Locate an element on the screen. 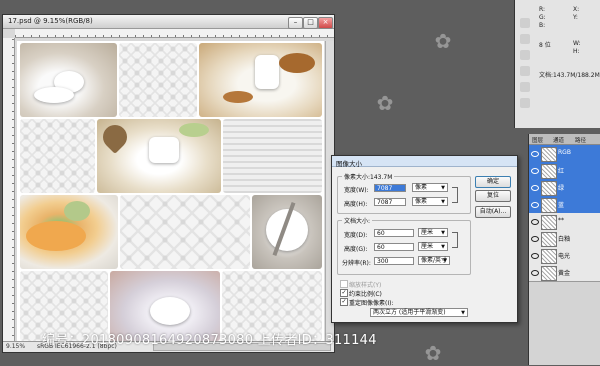 The image size is (600, 366). channel-label: RGB is located at coordinates (564, 152).